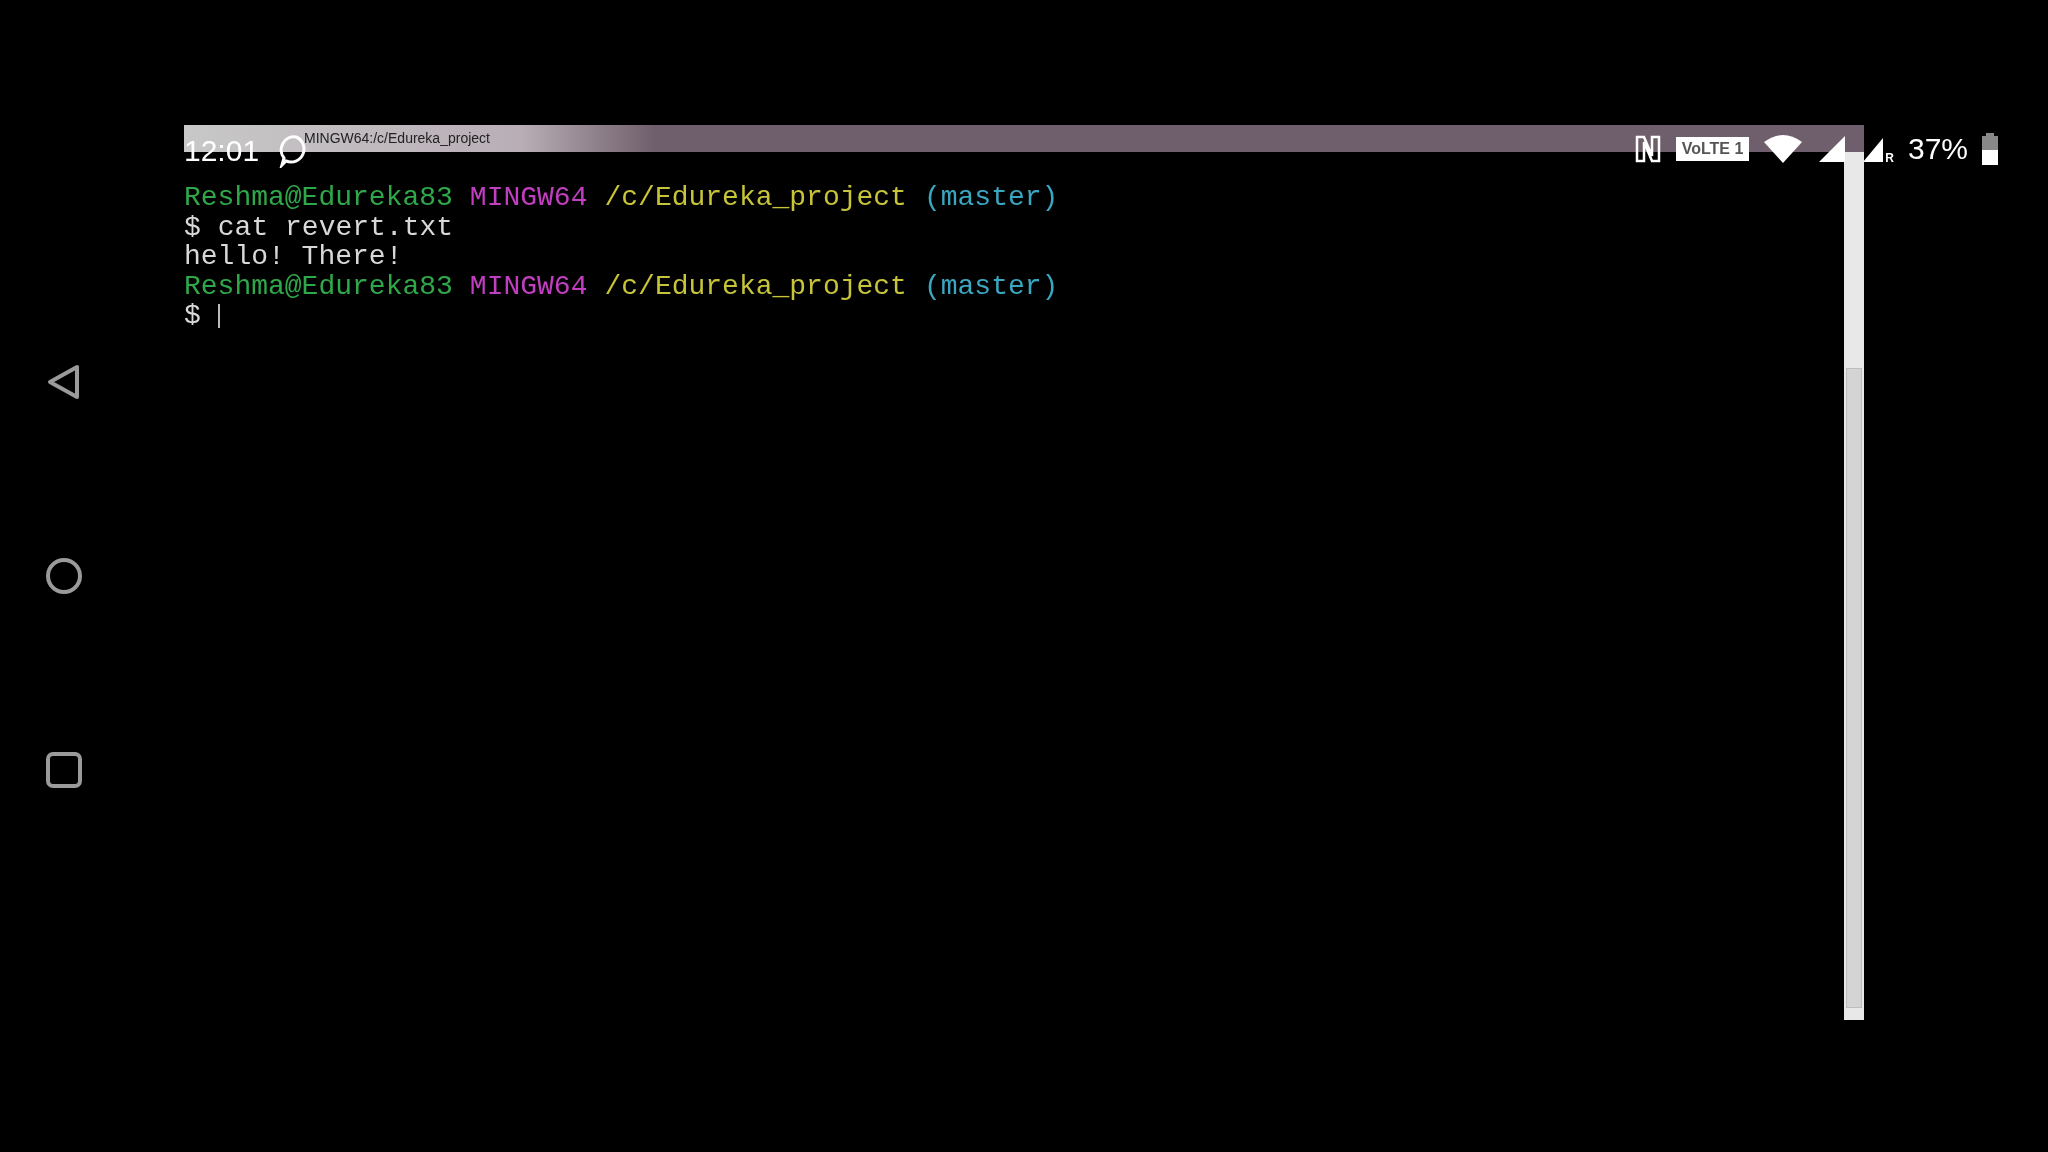 The image size is (2048, 1152). I want to click on battery-percent: 37%, so click(1937, 149).